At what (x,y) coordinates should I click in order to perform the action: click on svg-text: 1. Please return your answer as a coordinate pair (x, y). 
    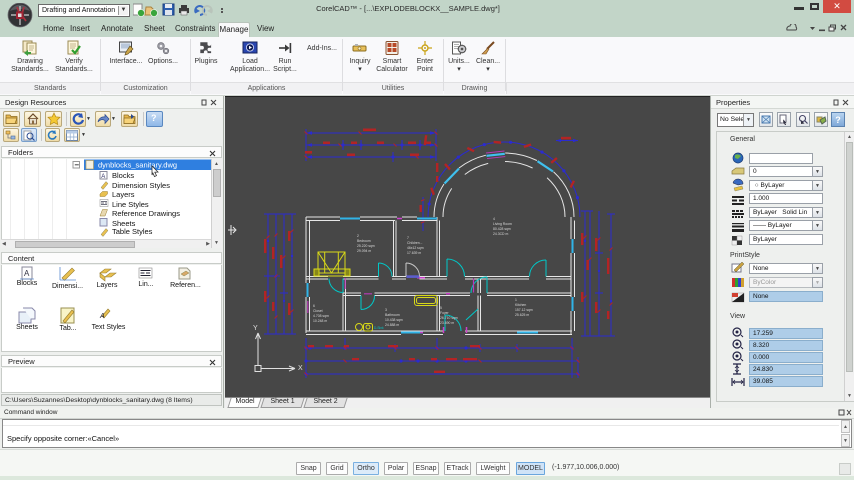
    Looking at the image, I should click on (516, 300).